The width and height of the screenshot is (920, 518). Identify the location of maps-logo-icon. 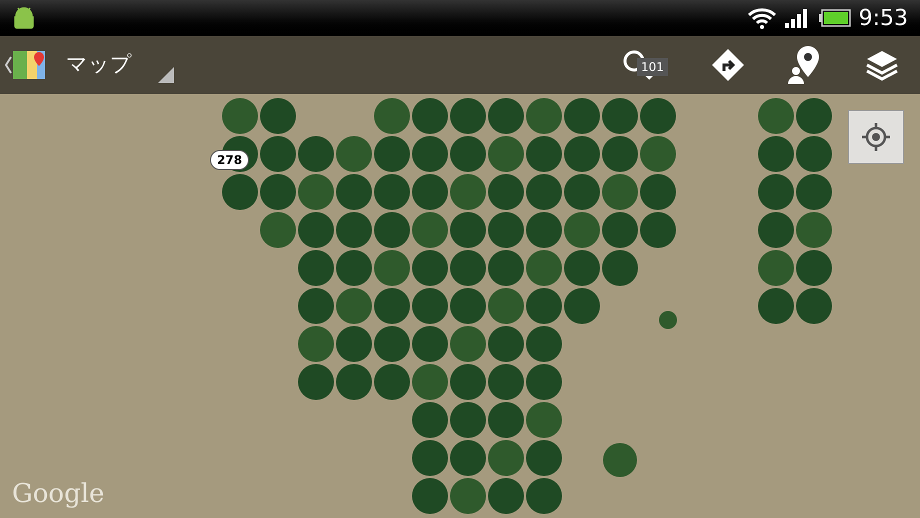
(29, 65).